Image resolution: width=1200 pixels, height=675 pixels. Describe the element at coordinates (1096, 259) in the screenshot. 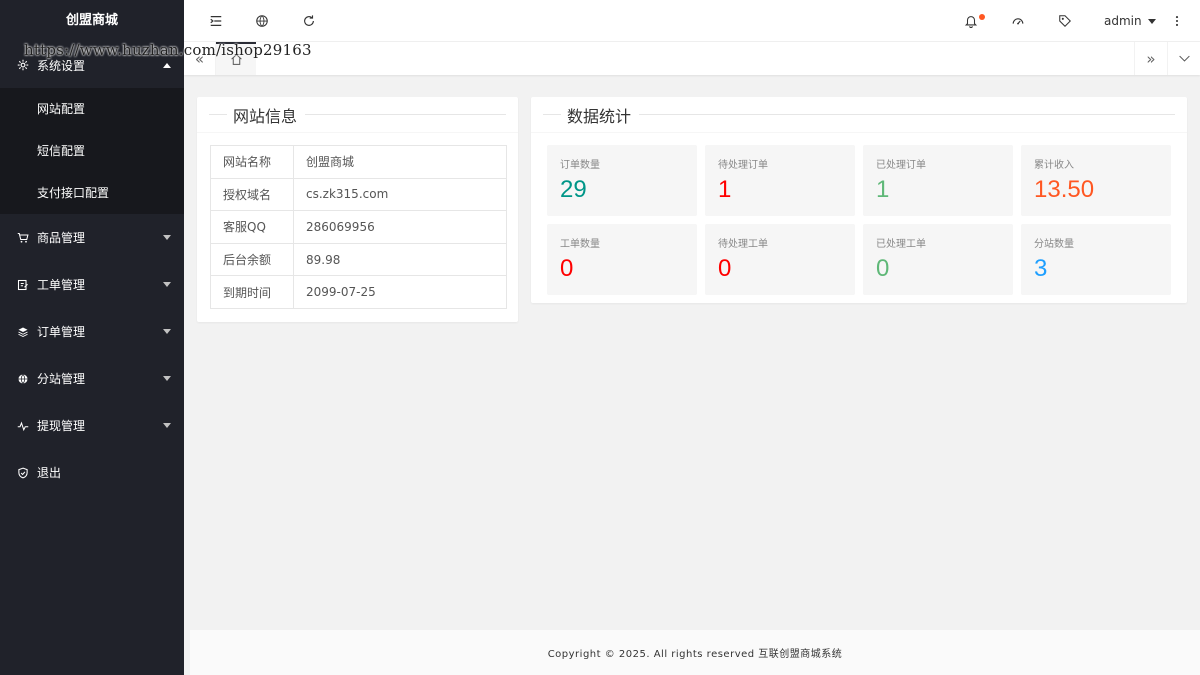

I see `stat-tile: 分站数量 3` at that location.